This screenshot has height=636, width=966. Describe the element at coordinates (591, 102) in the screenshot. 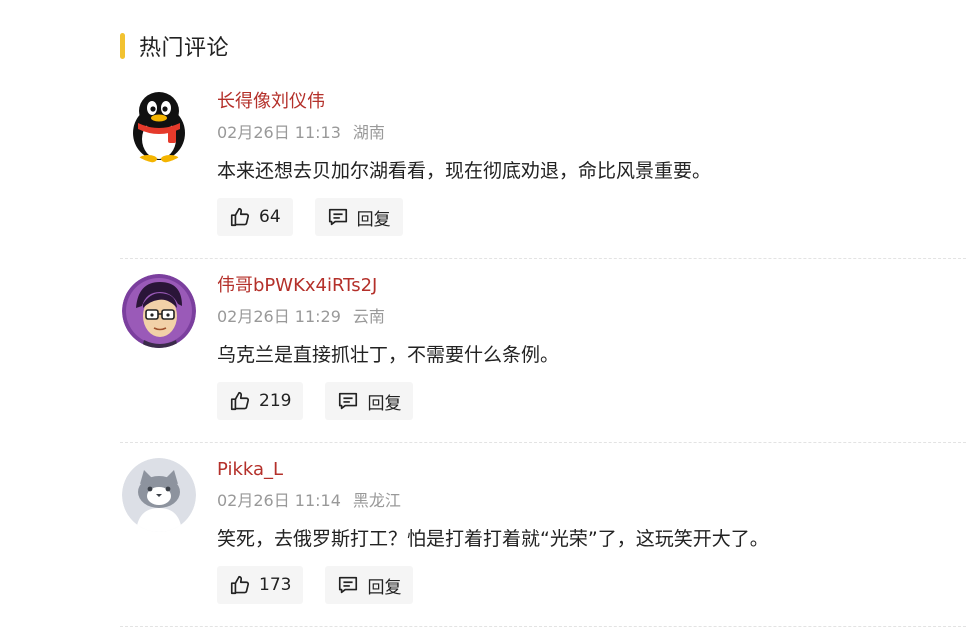

I see `username: 长得像刘仪伟` at that location.